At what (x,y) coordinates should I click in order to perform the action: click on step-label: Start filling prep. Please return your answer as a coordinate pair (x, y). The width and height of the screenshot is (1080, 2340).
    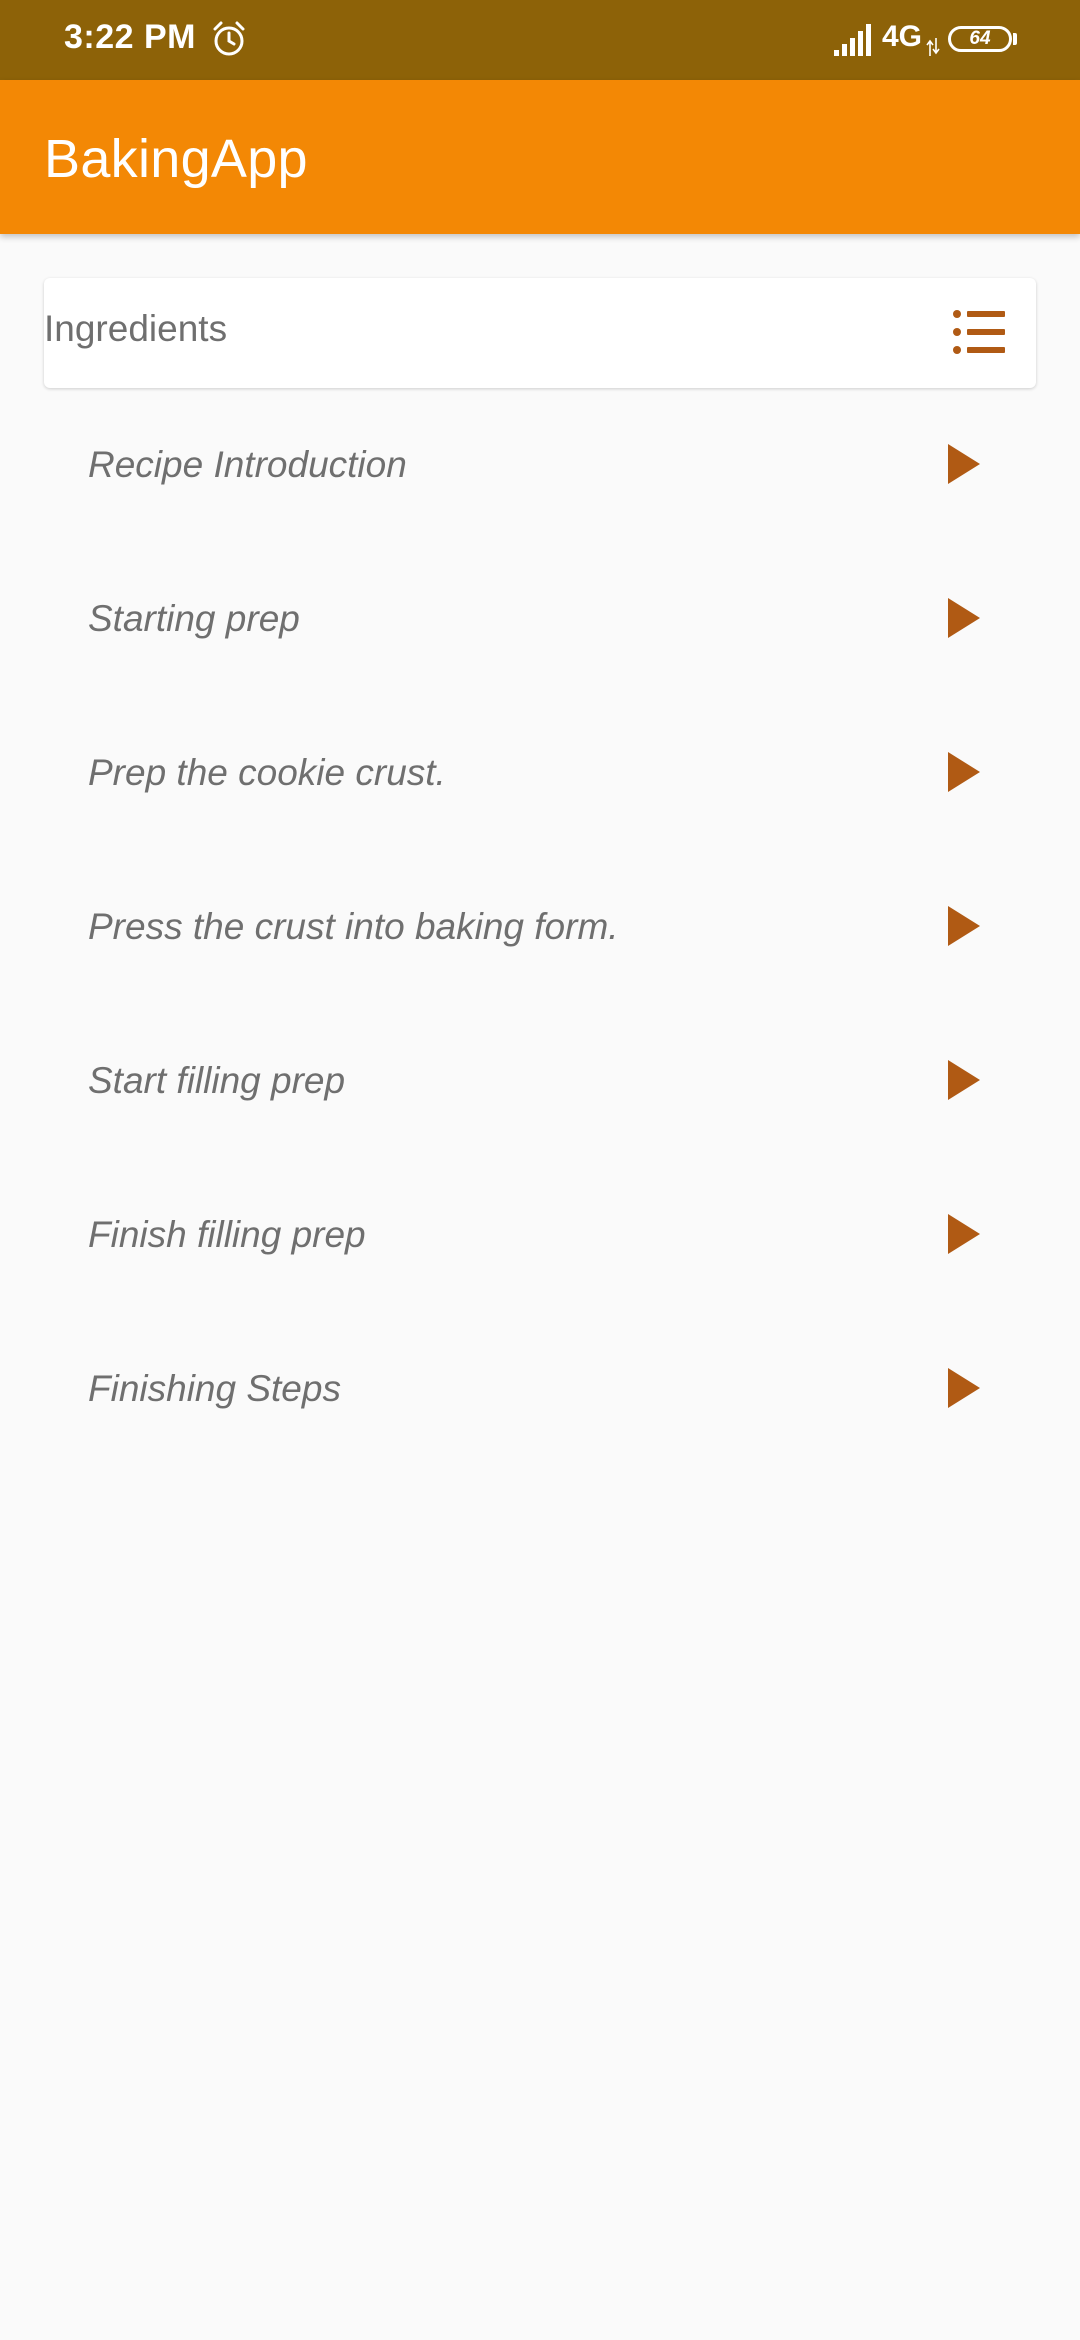
    Looking at the image, I should click on (217, 1080).